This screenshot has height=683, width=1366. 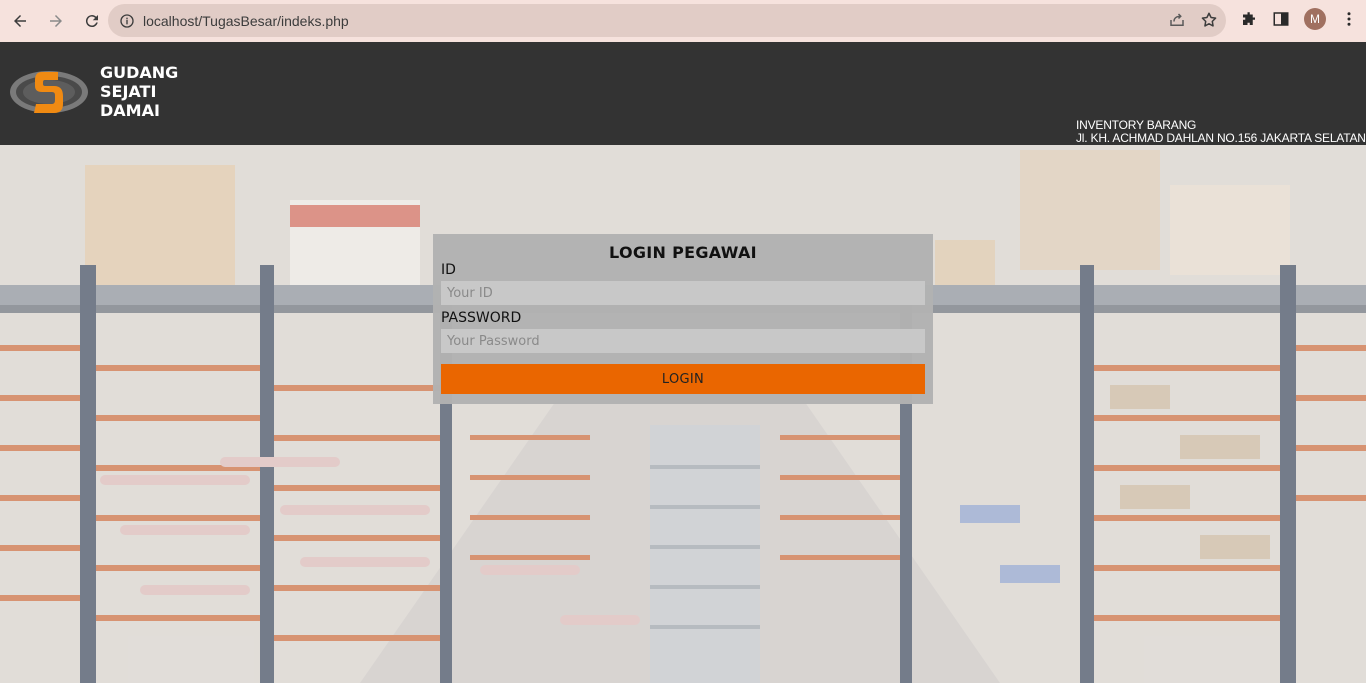 What do you see at coordinates (683, 319) in the screenshot?
I see `login-form: LOGIN PEGAWAI ID PASSWORD LOGIN` at bounding box center [683, 319].